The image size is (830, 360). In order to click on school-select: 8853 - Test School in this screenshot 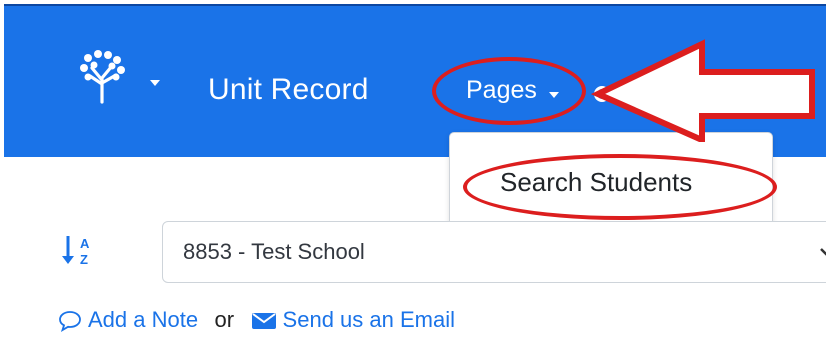, I will do `click(494, 252)`.